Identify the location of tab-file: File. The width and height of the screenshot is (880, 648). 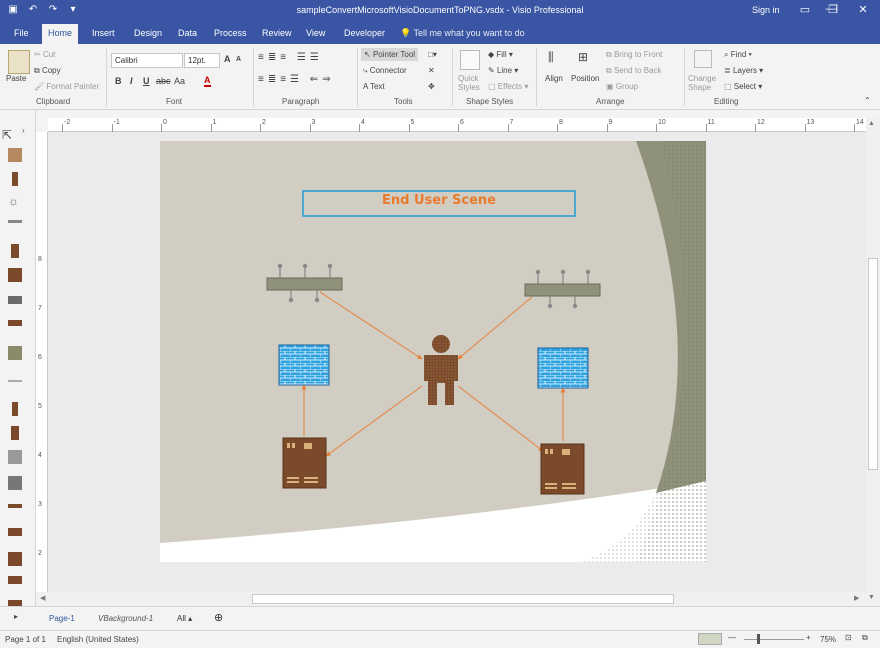
(21, 35).